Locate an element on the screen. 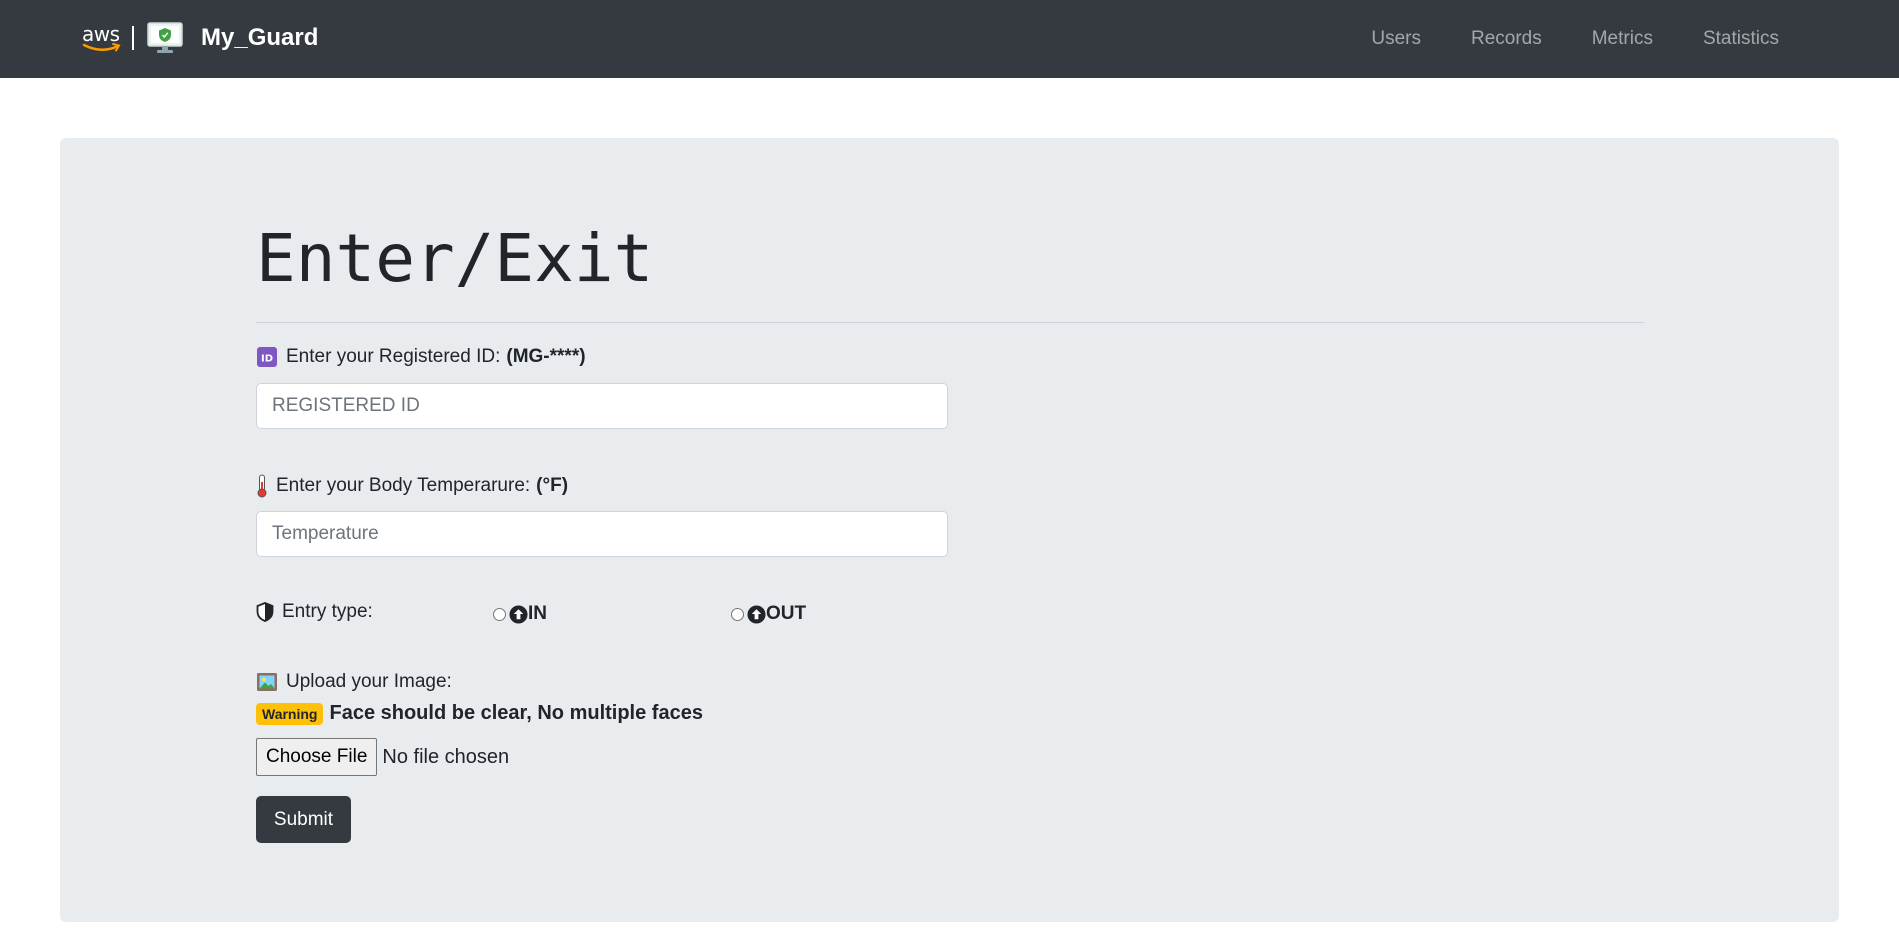 Image resolution: width=1899 pixels, height=942 pixels. aws-logo: aws is located at coordinates (103, 38).